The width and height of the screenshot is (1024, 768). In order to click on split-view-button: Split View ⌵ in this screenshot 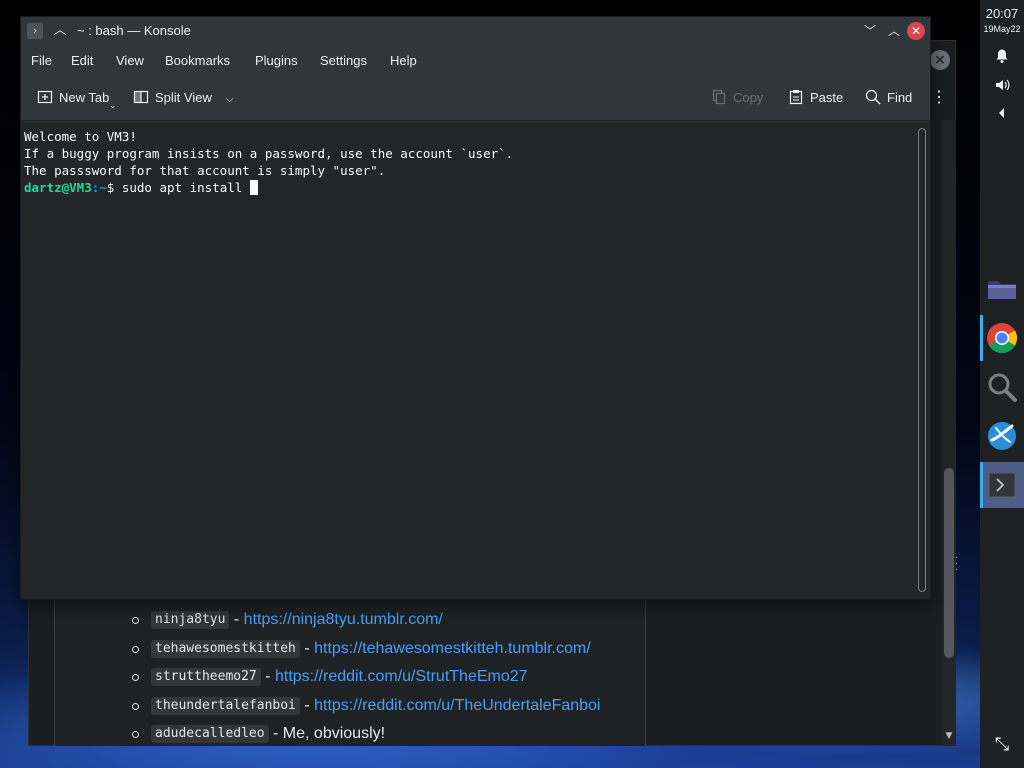, I will do `click(183, 98)`.